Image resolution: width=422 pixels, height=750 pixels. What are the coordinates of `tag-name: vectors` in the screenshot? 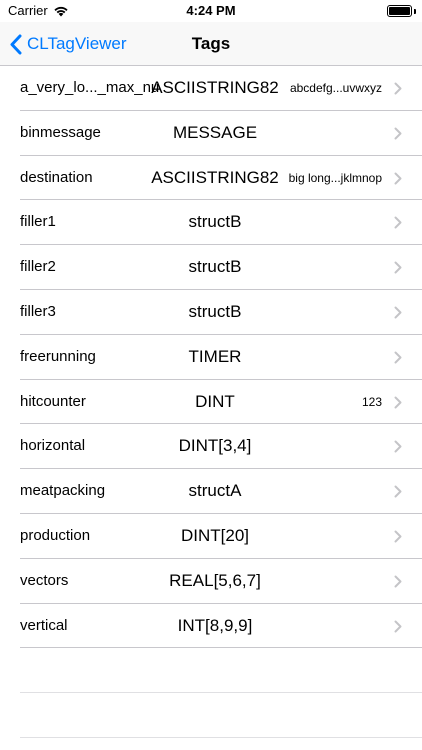 It's located at (44, 580).